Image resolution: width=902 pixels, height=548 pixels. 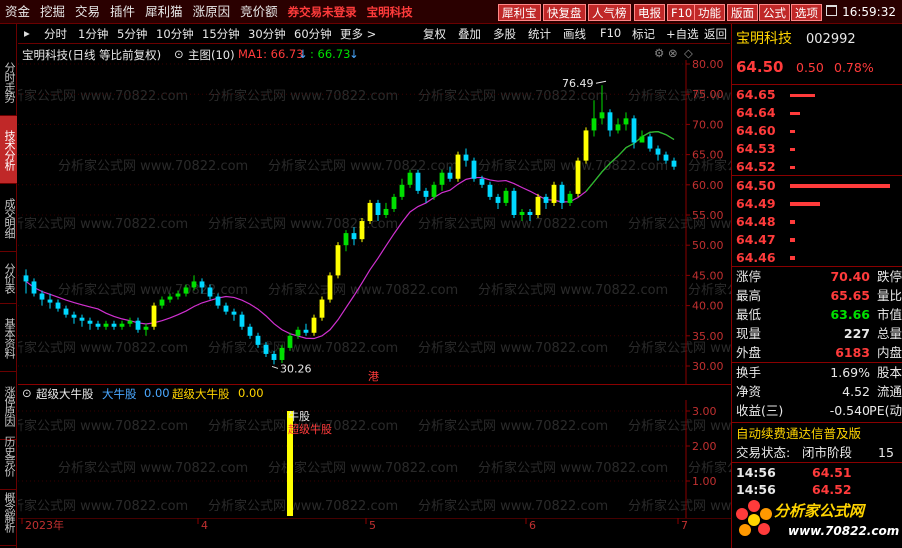 I want to click on f10-top-button: F10, so click(x=682, y=12).